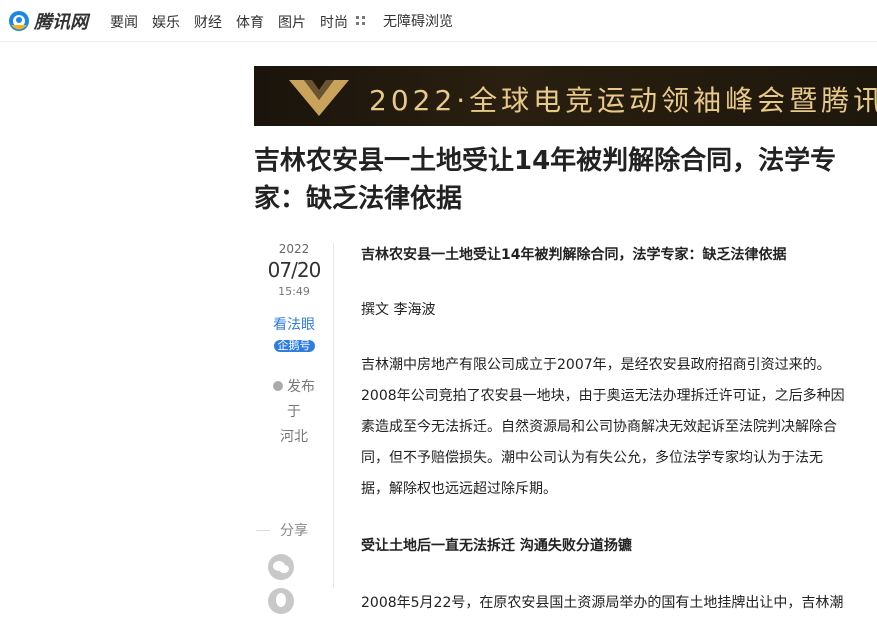 The image size is (877, 622). What do you see at coordinates (496, 546) in the screenshot?
I see `section-heading: 受让土地后一直无法拆迁 沟通失败分道扬镳` at bounding box center [496, 546].